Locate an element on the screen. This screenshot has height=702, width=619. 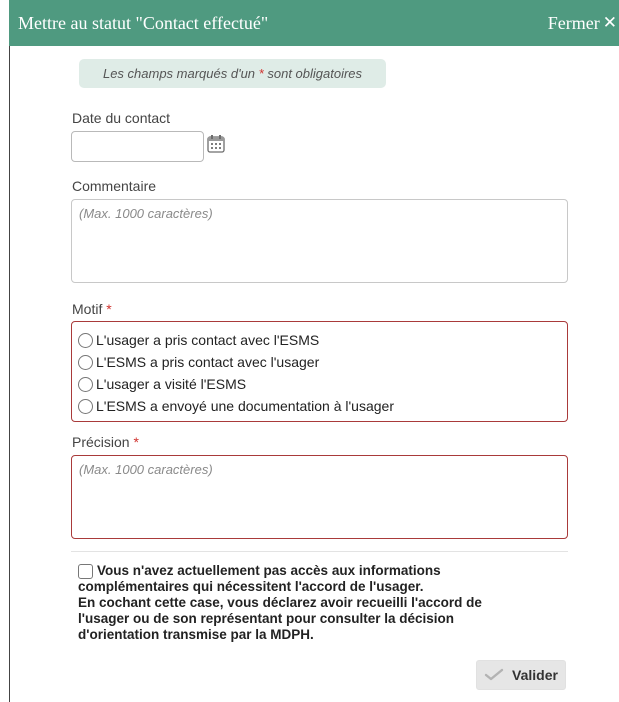
motif-option-usager-visite: L'usager a visité l'ESMS is located at coordinates (322, 384).